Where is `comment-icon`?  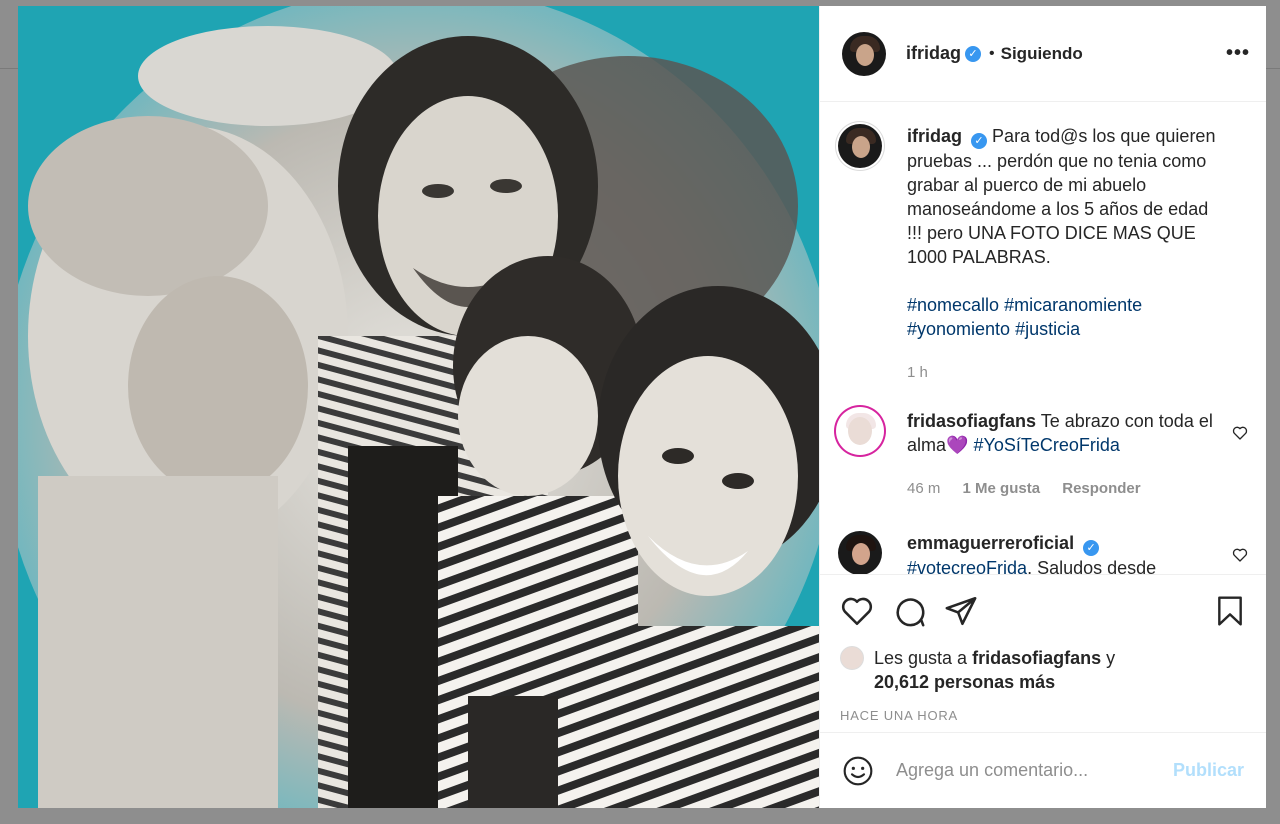 comment-icon is located at coordinates (909, 611).